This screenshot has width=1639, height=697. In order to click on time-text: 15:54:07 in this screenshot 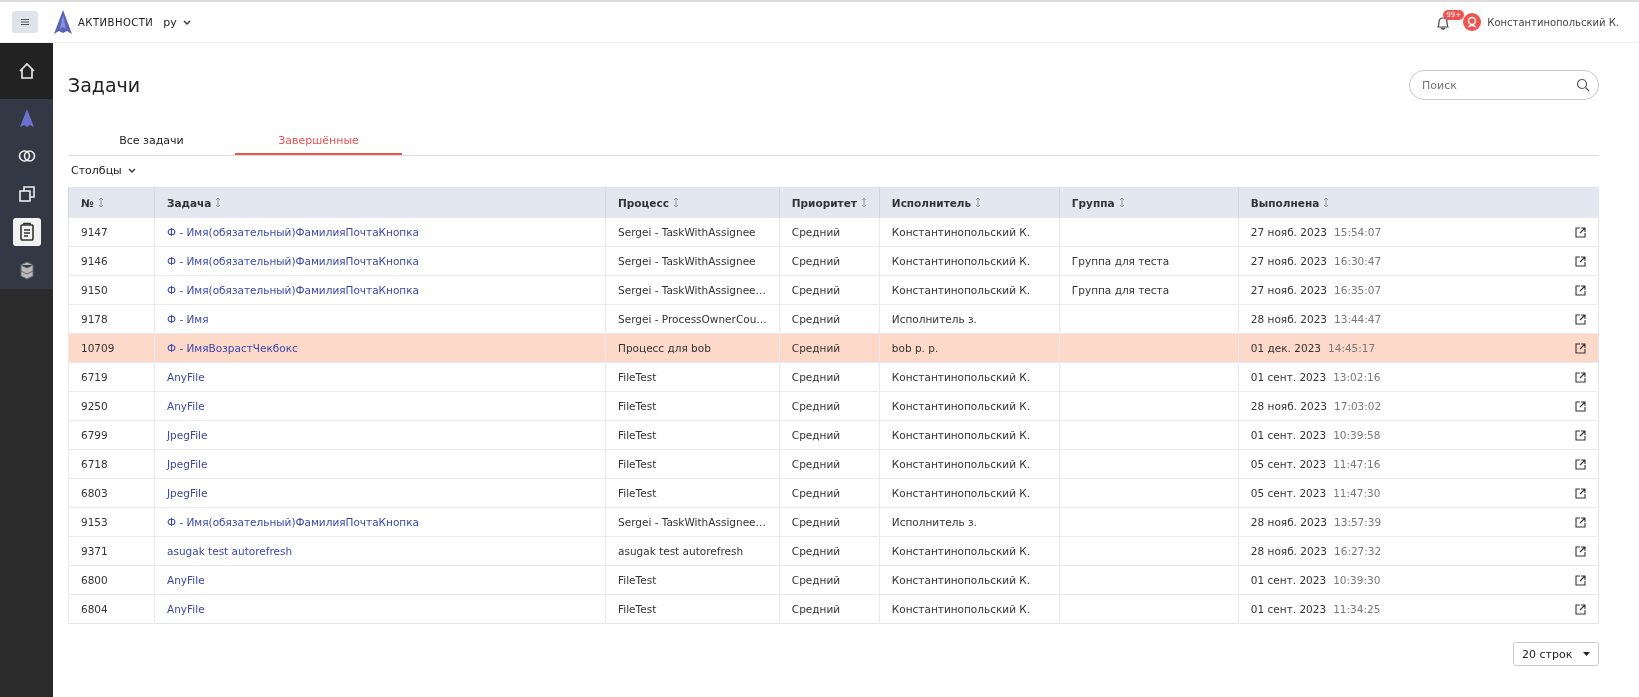, I will do `click(1358, 232)`.